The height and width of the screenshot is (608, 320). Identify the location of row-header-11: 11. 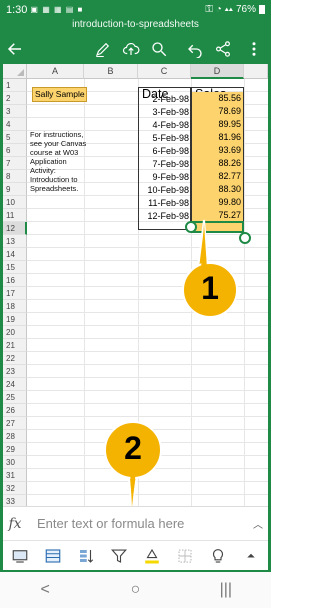
(15, 215).